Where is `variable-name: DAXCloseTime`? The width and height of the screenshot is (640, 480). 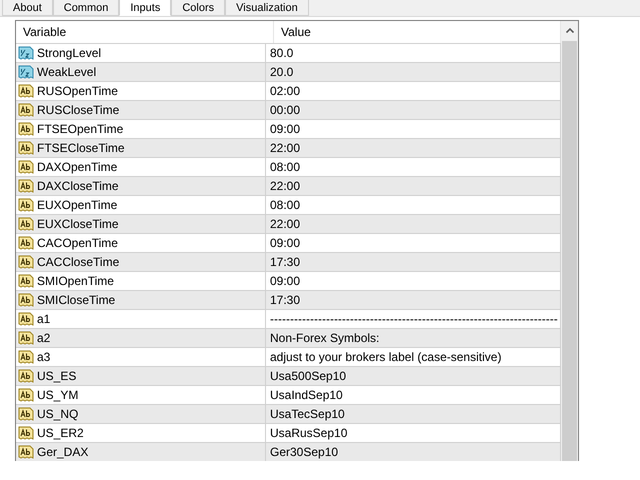
variable-name: DAXCloseTime is located at coordinates (78, 186).